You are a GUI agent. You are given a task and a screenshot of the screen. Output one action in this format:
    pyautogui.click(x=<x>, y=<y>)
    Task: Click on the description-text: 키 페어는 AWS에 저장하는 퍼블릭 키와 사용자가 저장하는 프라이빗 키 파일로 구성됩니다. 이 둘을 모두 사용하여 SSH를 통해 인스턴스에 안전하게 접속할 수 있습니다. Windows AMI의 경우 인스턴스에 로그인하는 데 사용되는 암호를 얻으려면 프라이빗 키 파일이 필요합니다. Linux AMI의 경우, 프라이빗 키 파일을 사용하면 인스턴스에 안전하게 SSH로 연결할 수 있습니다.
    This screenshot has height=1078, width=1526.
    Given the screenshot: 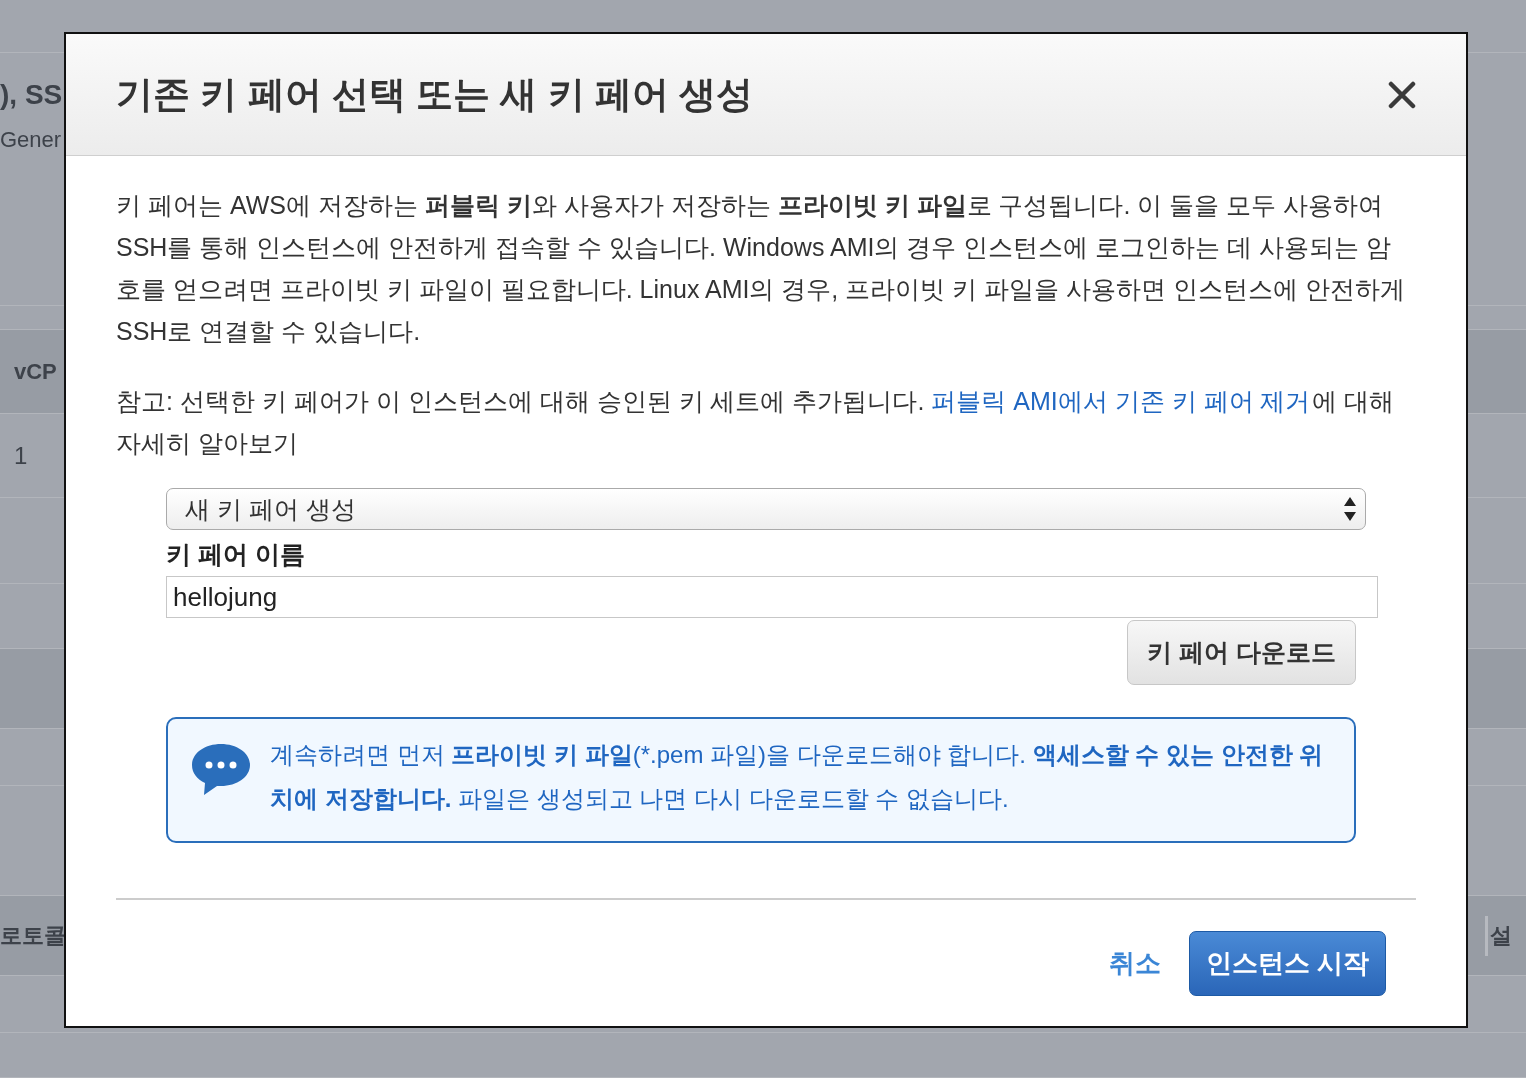 What is the action you would take?
    pyautogui.click(x=761, y=268)
    